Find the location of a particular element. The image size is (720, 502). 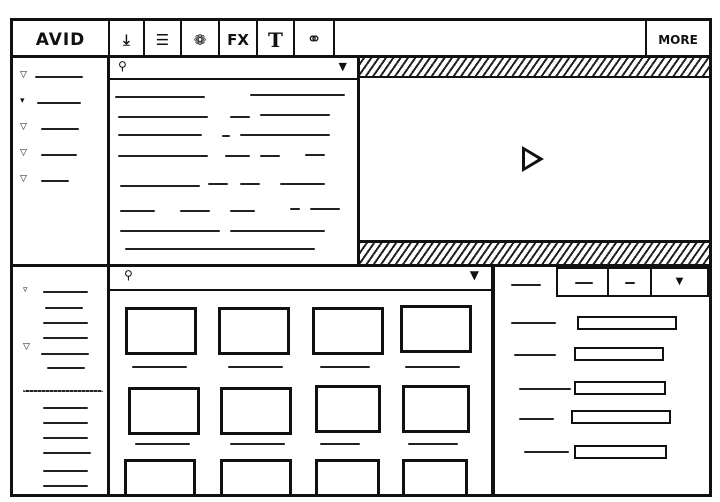

timecode-bar-top is located at coordinates (534, 68).